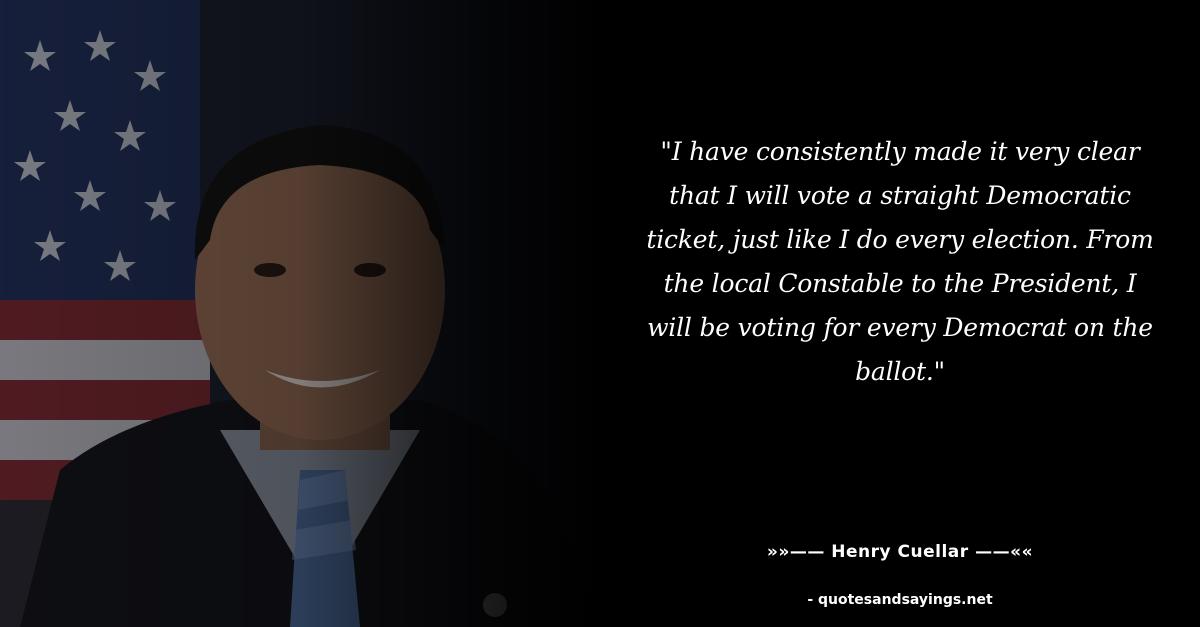 The height and width of the screenshot is (627, 1200). I want to click on source-site: - quotesandsayings.net, so click(900, 600).